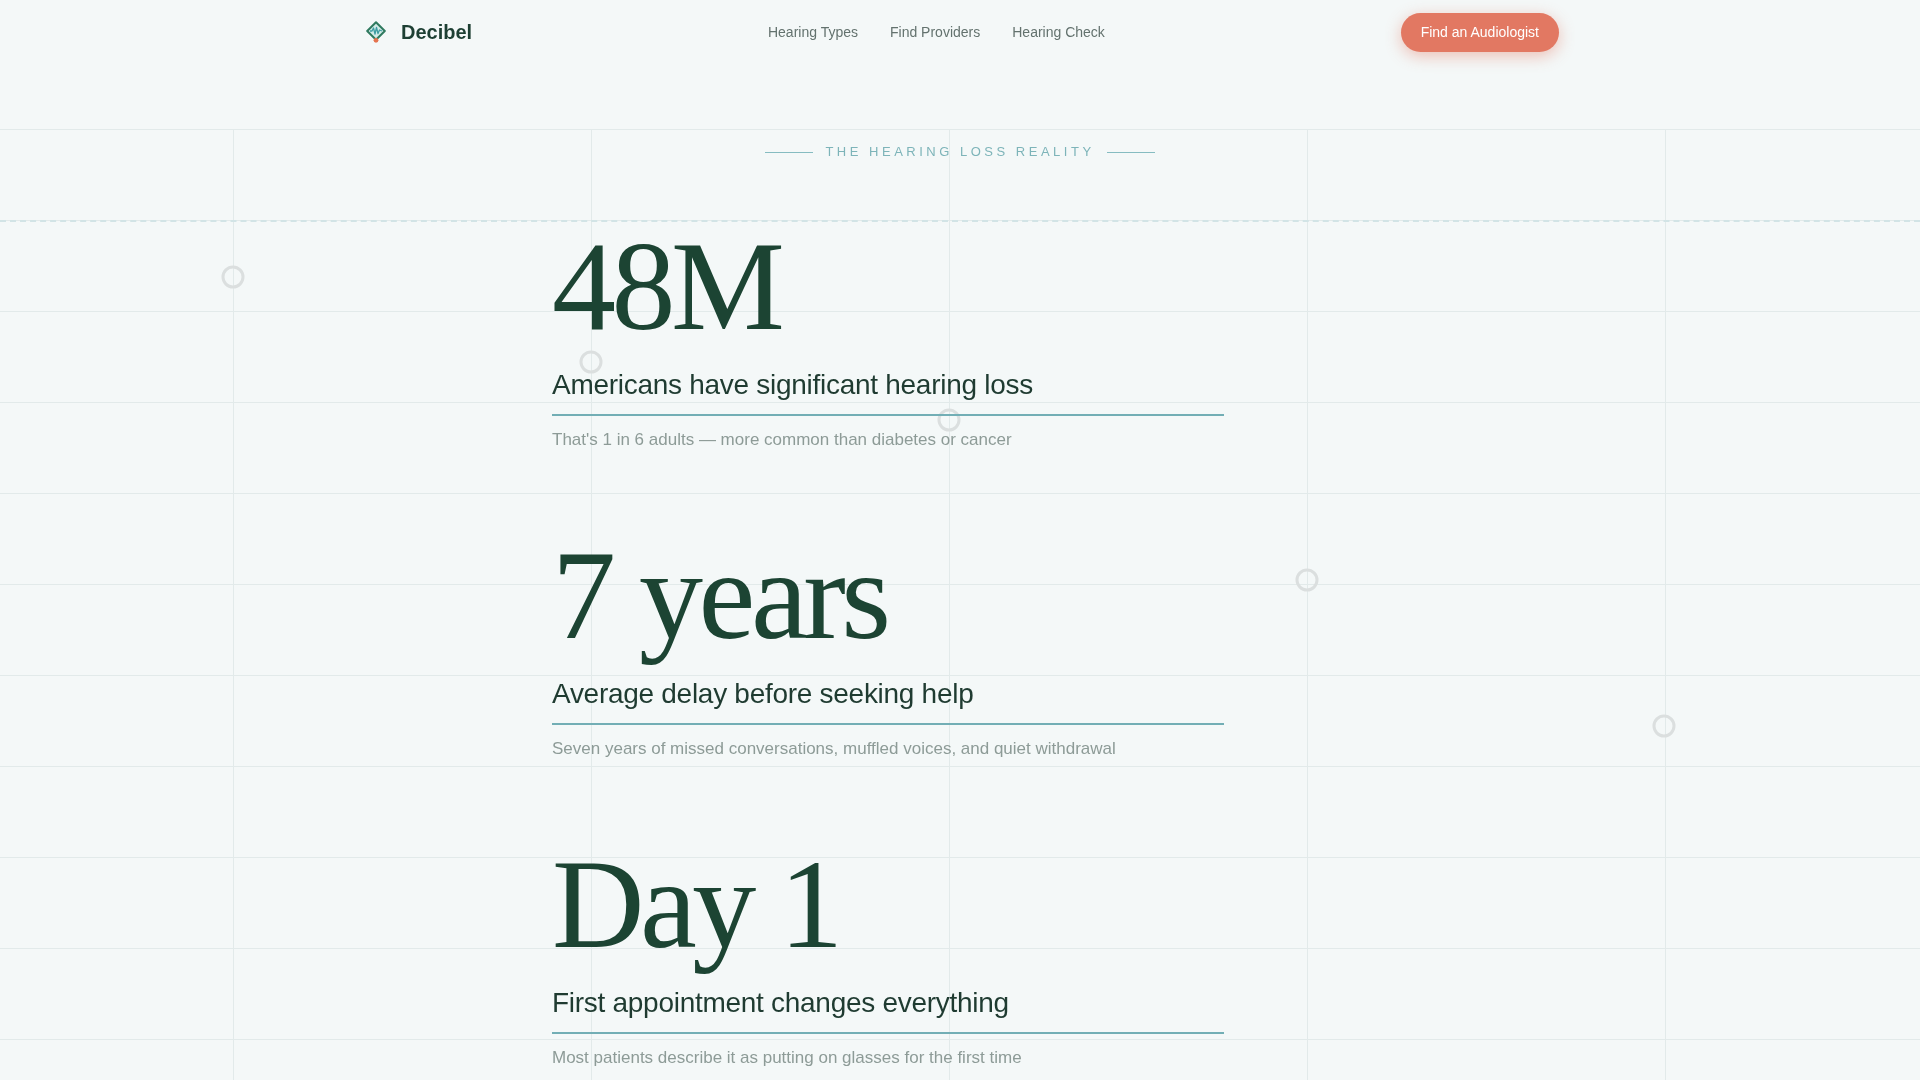  Describe the element at coordinates (888, 1009) in the screenshot. I see `stat-label: First appointment changes everything` at that location.